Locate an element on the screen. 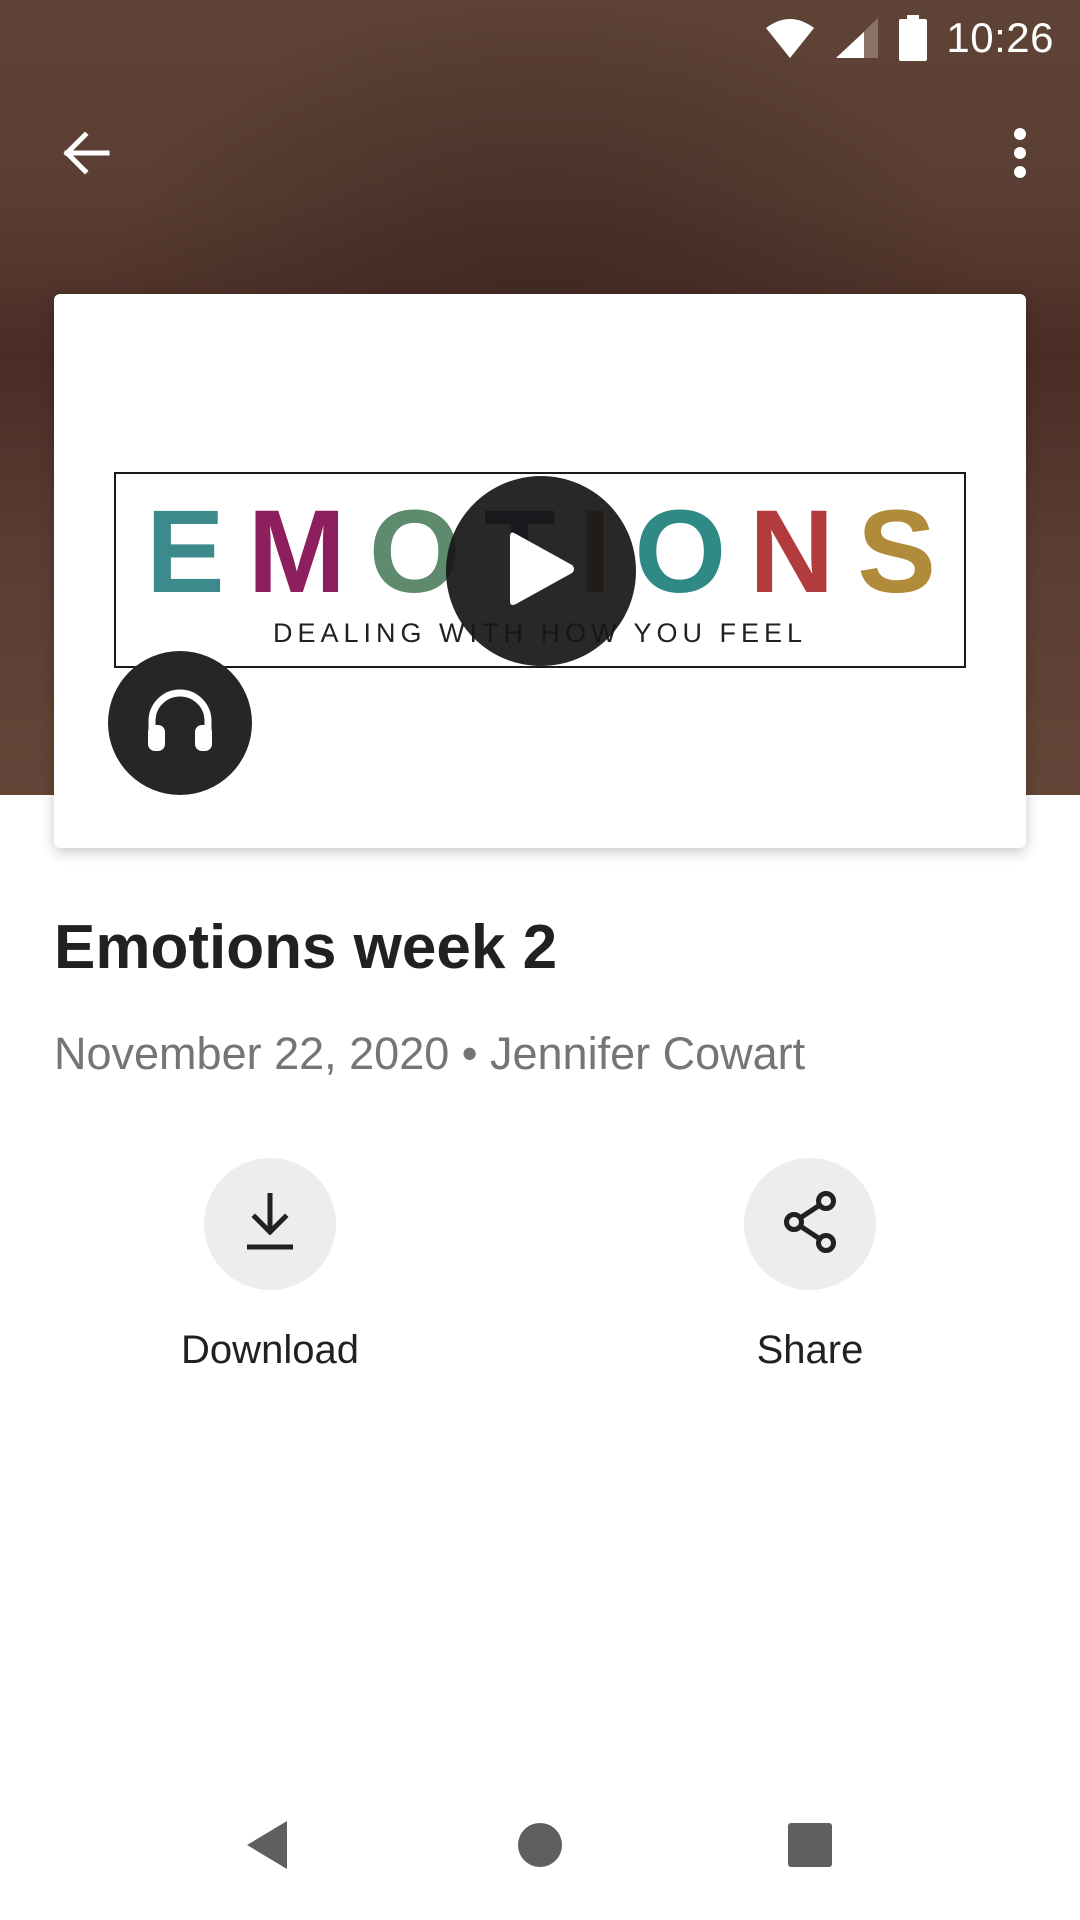 The width and height of the screenshot is (1080, 1920). download-icon is located at coordinates (270, 1224).